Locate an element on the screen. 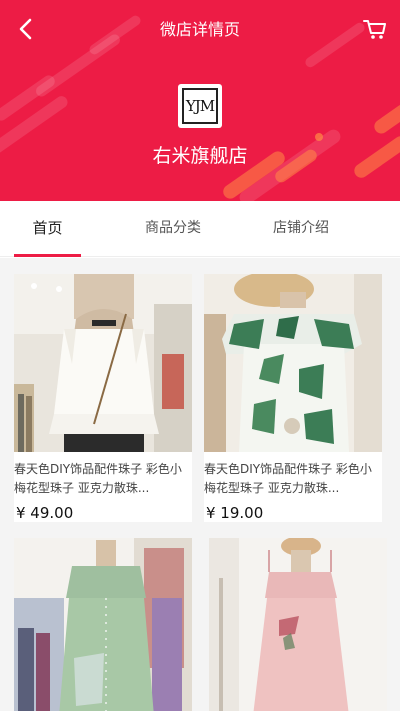 The image size is (400, 711). active-tab-indicator is located at coordinates (47, 255).